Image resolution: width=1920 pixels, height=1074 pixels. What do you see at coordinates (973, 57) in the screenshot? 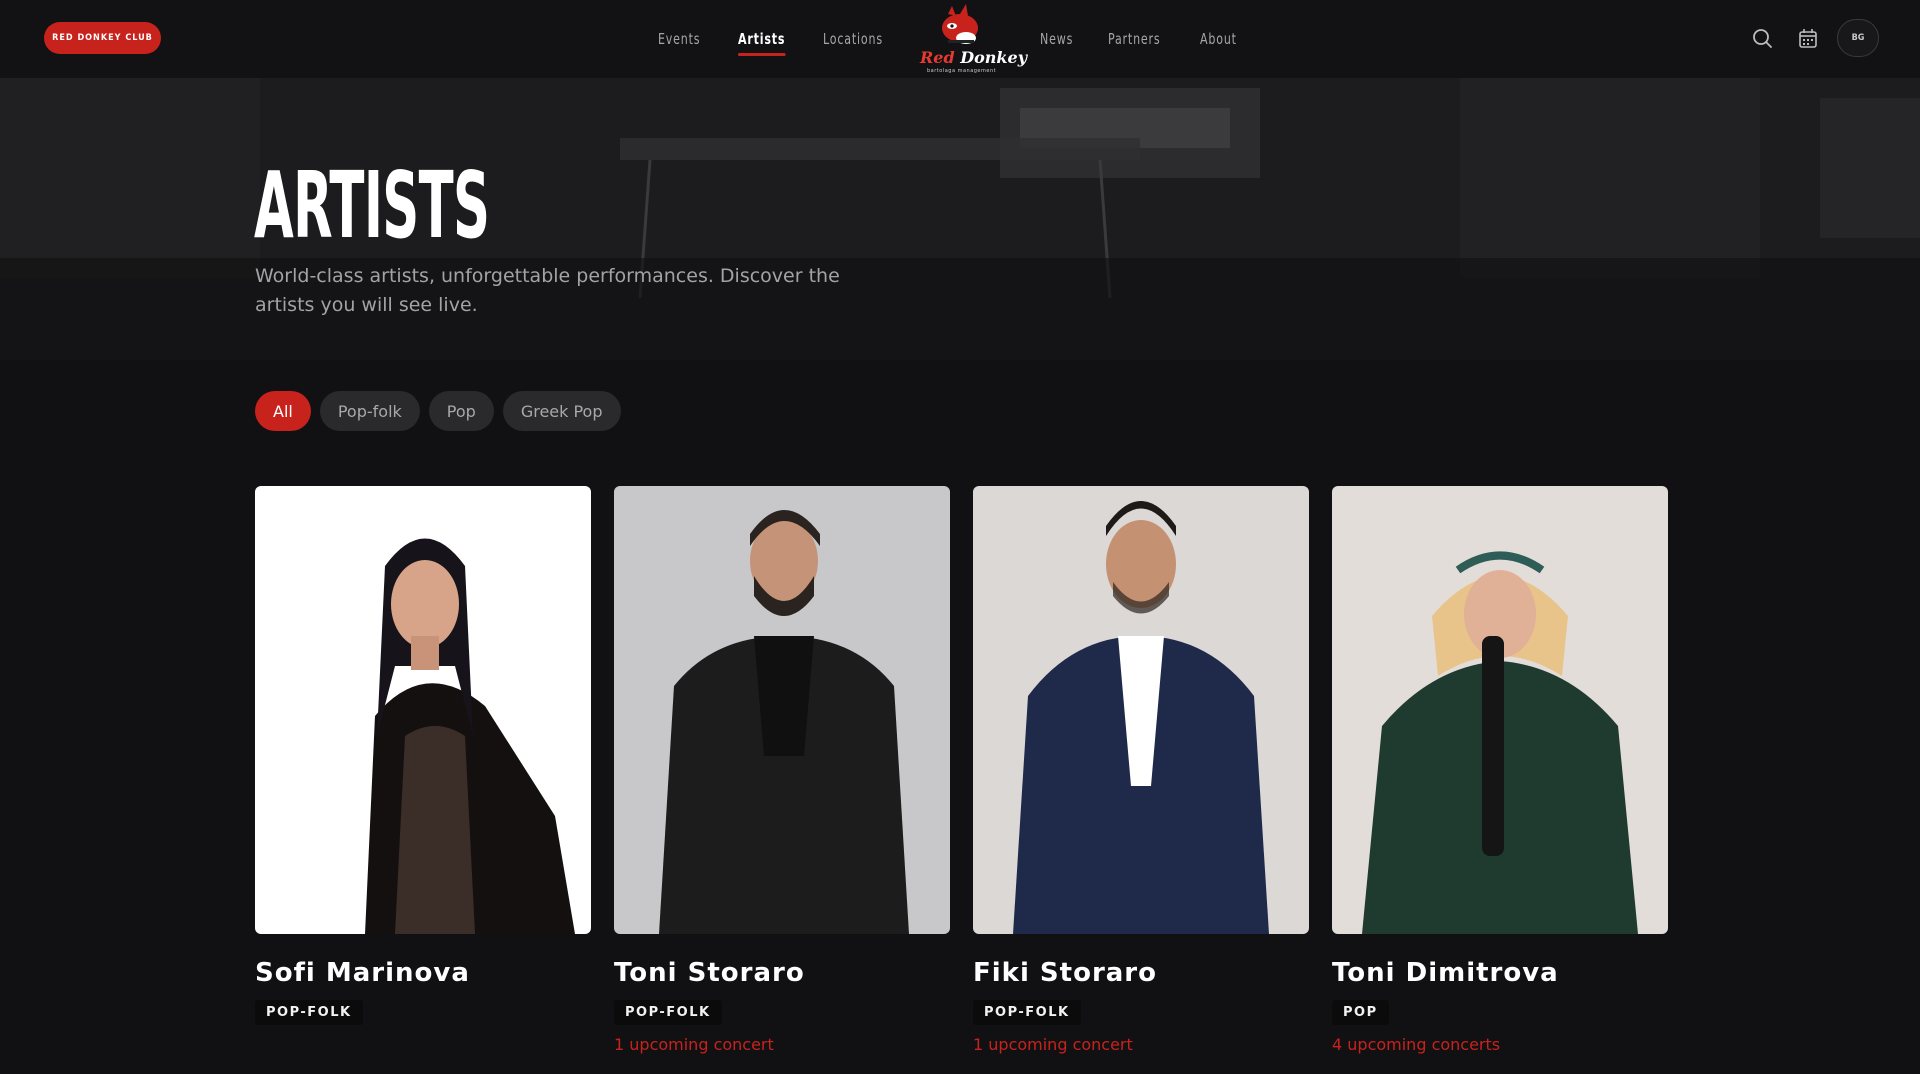
I see `logo-wordmark: Red Donkey` at bounding box center [973, 57].